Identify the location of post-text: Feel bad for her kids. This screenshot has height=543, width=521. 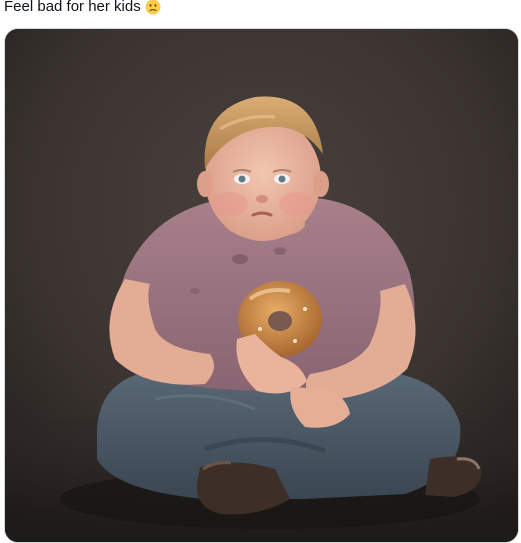
(72, 7).